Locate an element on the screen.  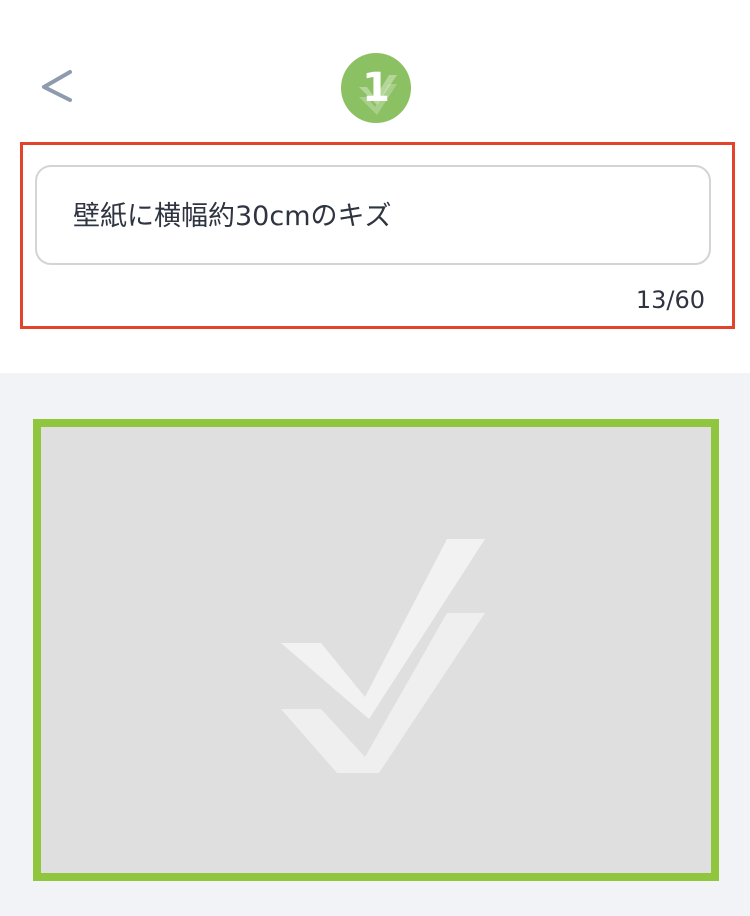
double-check-icon is located at coordinates (383, 656).